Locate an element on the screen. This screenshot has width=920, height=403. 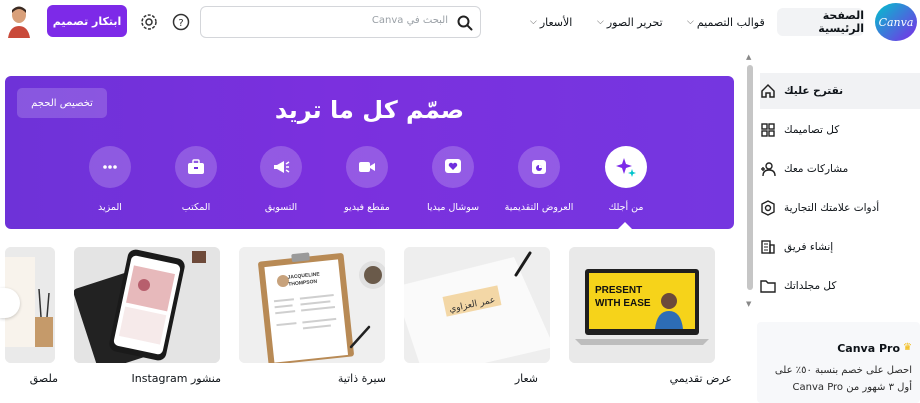
canva-logo: Canva is located at coordinates (896, 22).